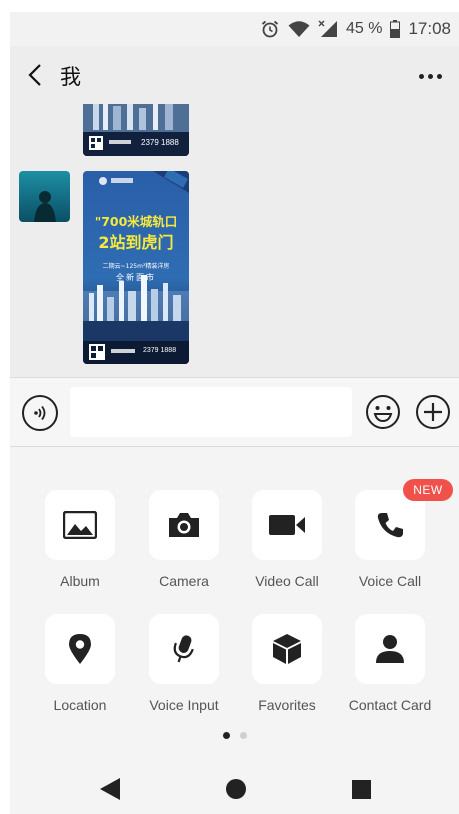 The width and height of the screenshot is (459, 814). I want to click on tool-voice-input: Voice Input, so click(184, 663).